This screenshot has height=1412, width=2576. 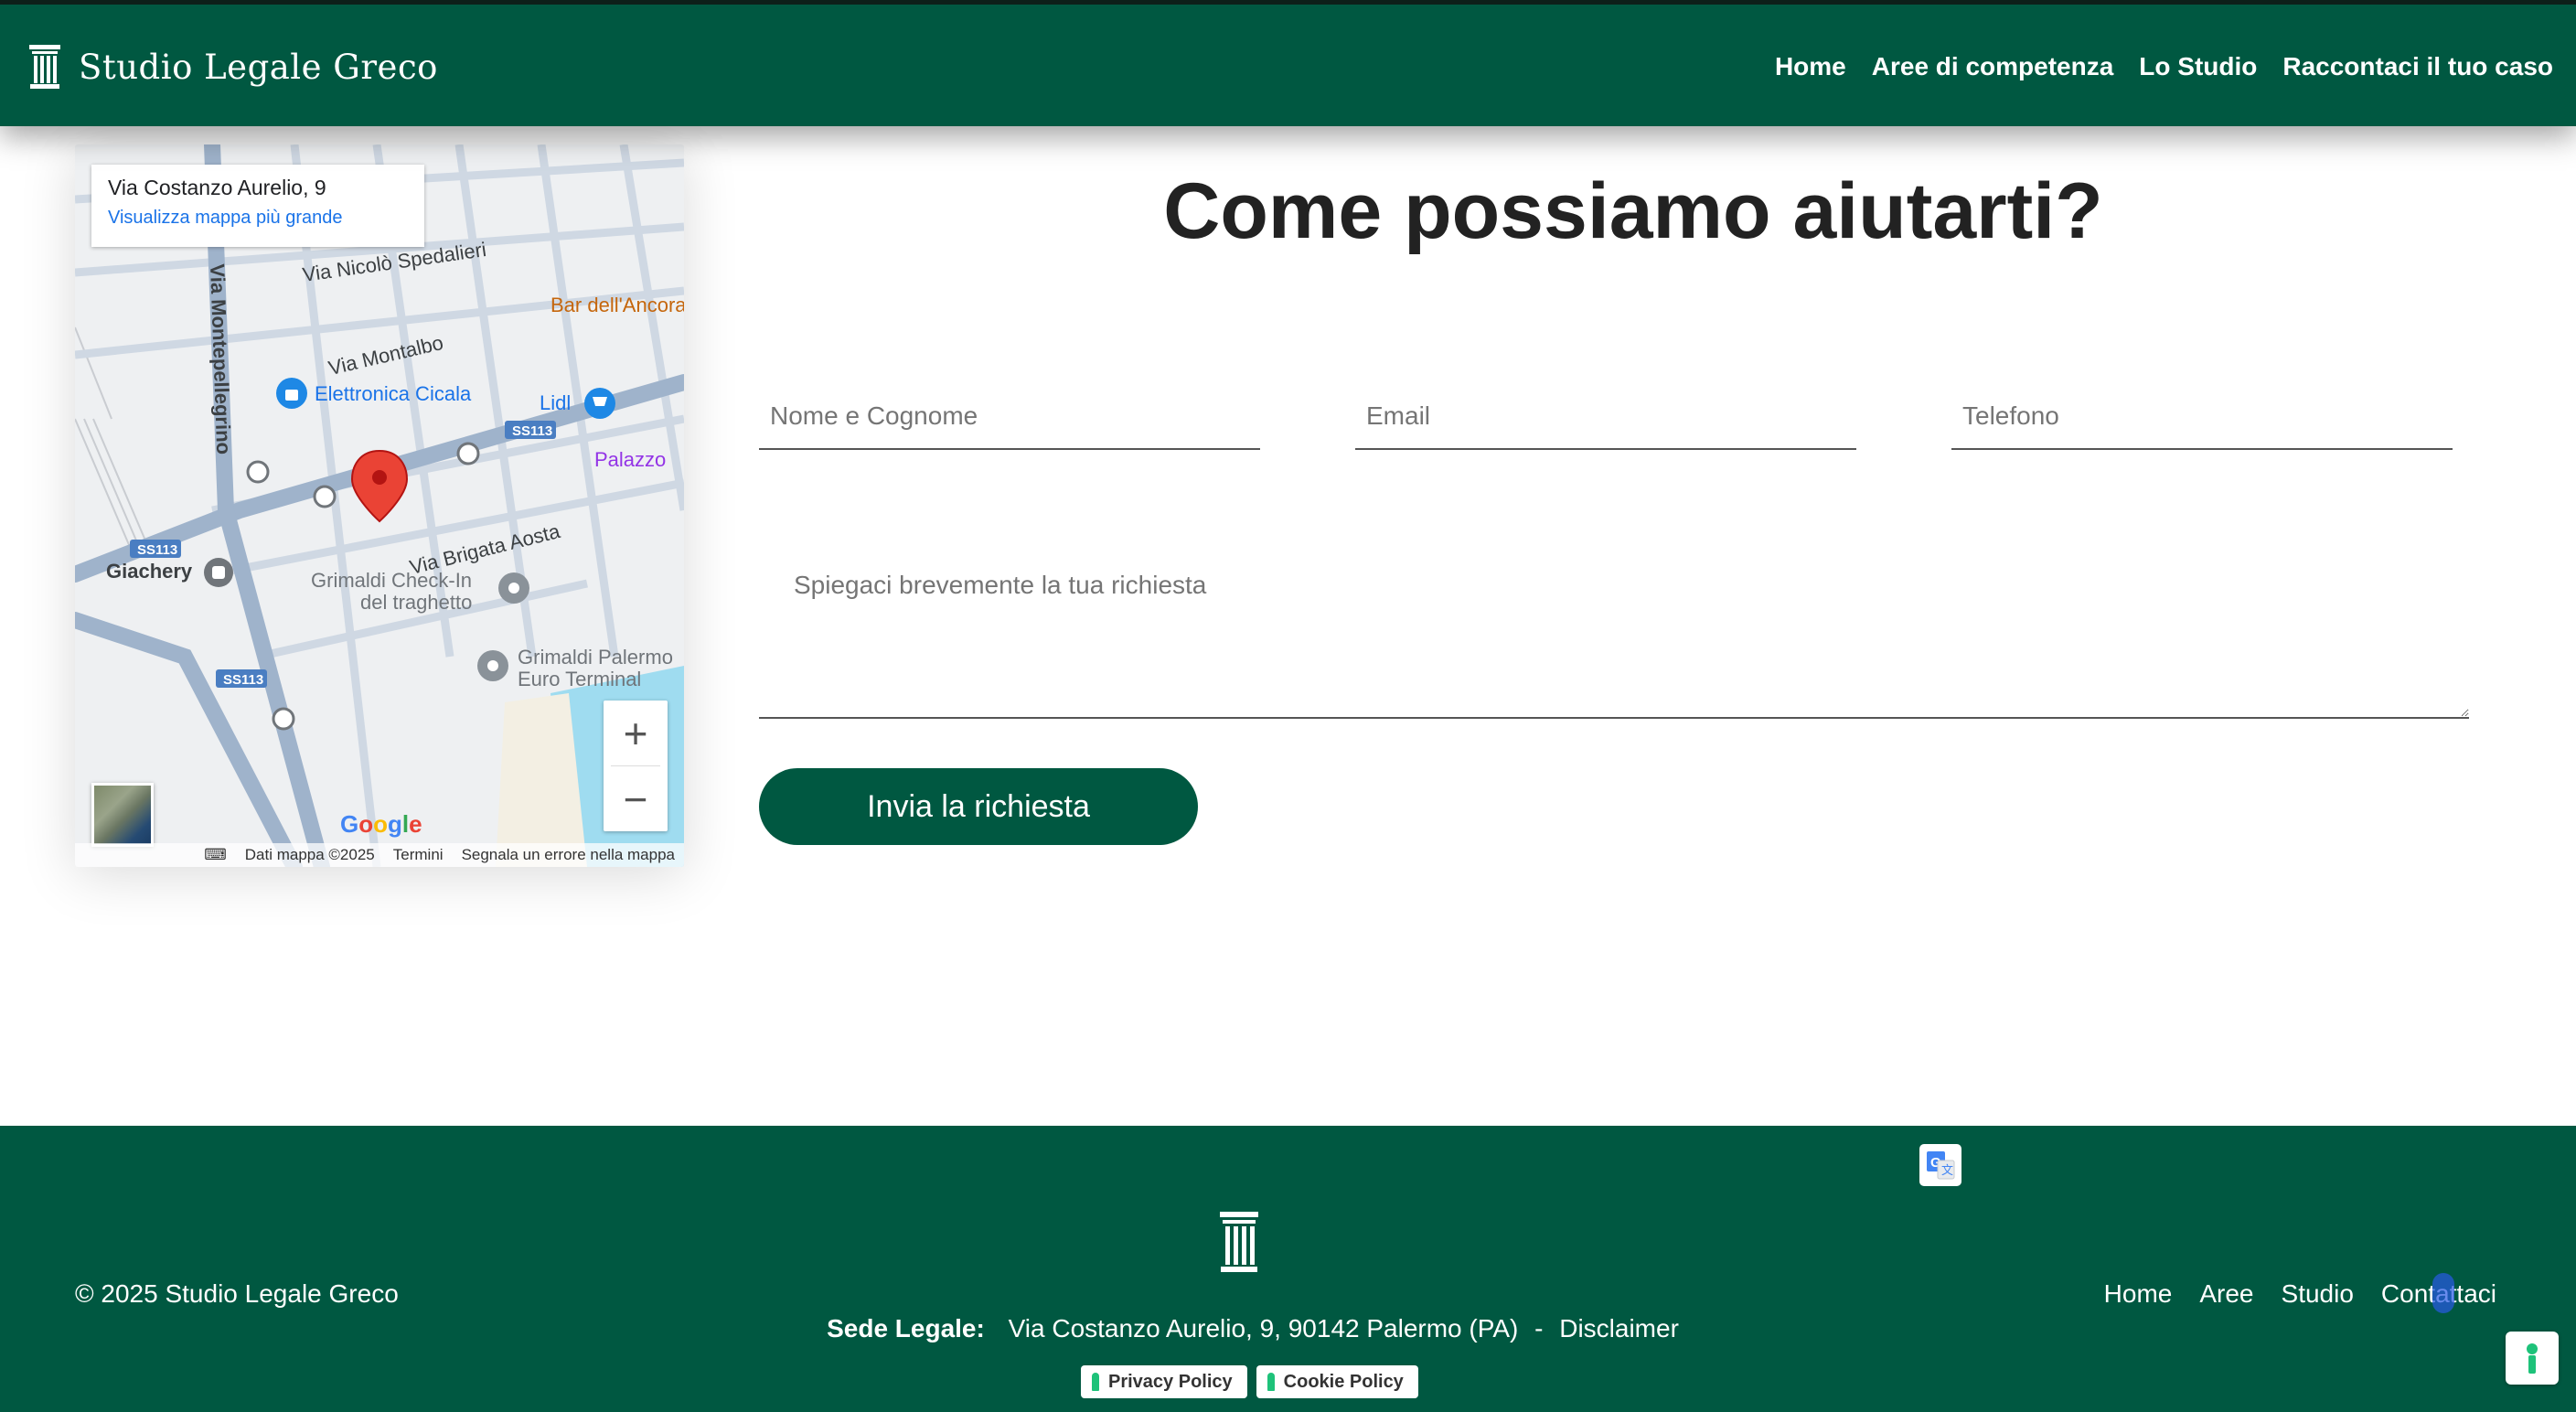 What do you see at coordinates (1993, 66) in the screenshot?
I see `nav-aree-di-competenza: Aree di competenza` at bounding box center [1993, 66].